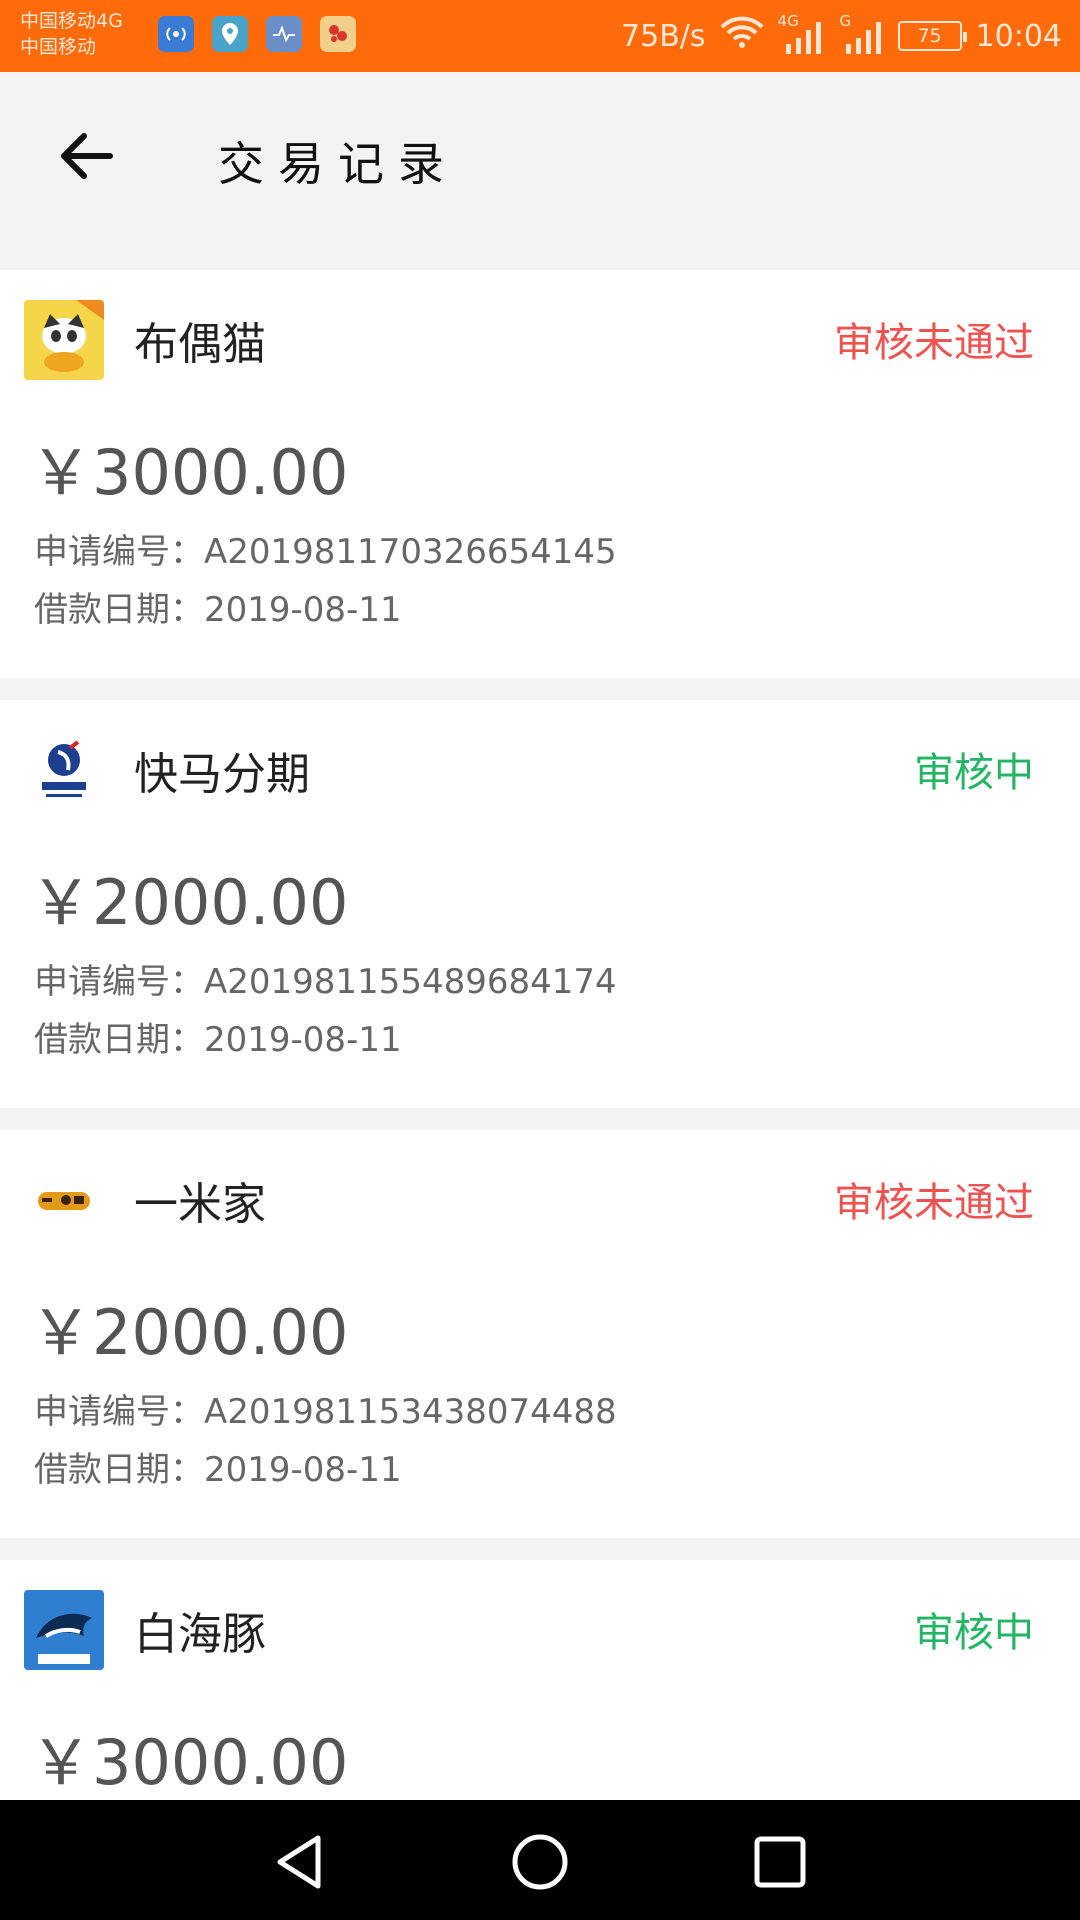  I want to click on wifi-icon, so click(742, 36).